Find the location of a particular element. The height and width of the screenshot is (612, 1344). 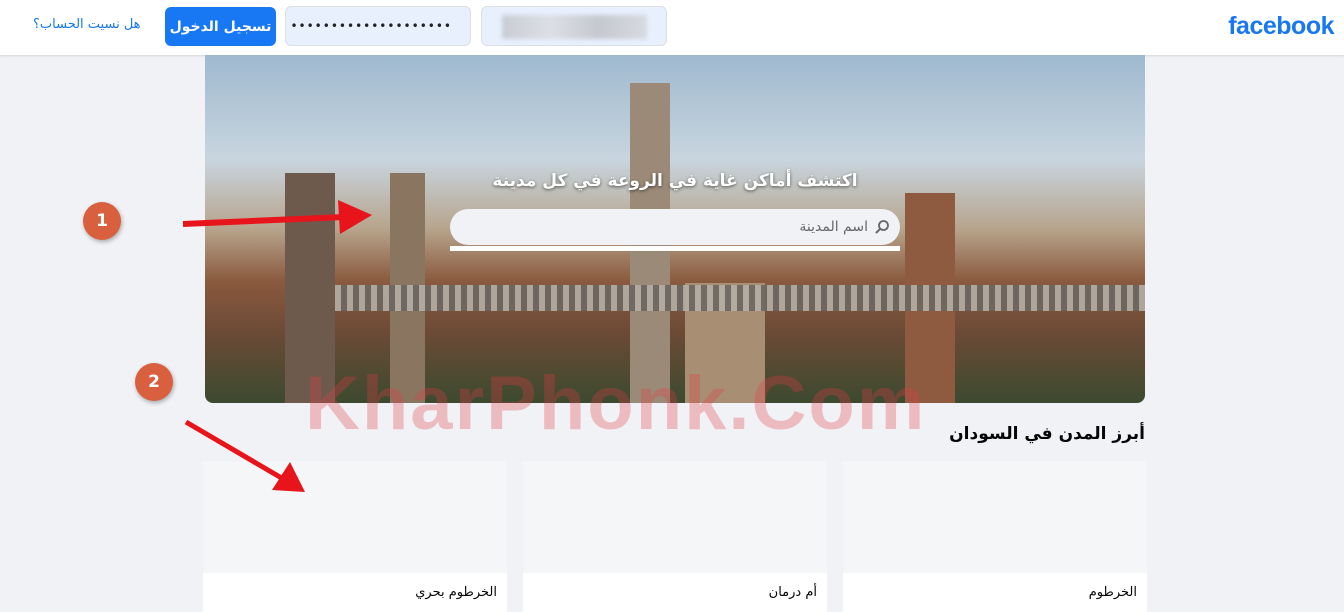

annotation-badge-2: 2 is located at coordinates (154, 382).